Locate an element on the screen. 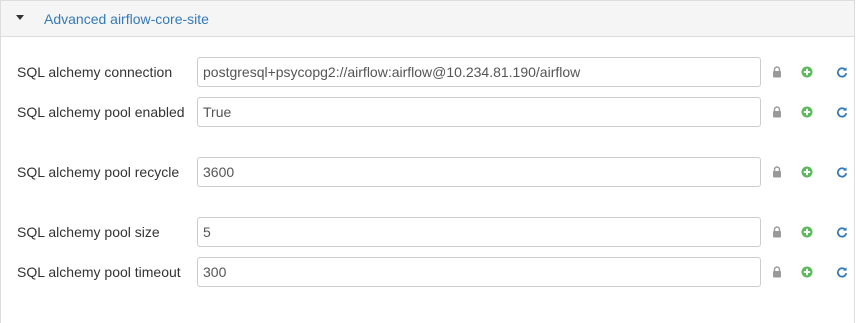 The height and width of the screenshot is (323, 856). property-label: SQL alchemy pool timeout is located at coordinates (99, 272).